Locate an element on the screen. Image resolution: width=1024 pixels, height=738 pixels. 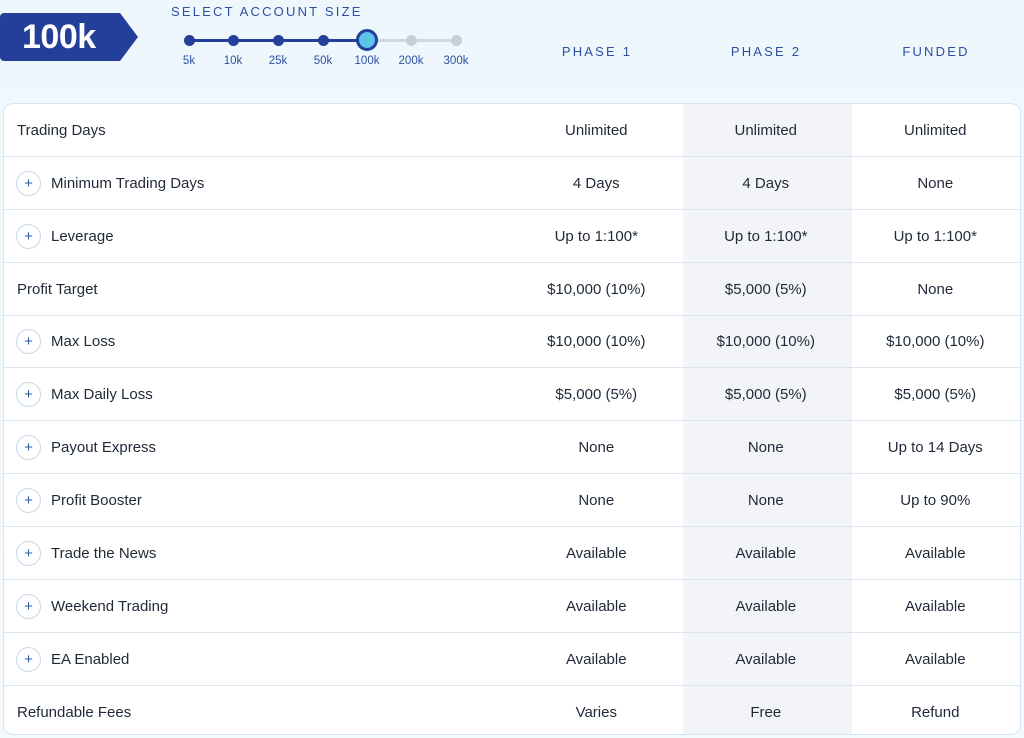
cell-funded: Unlimited is located at coordinates (935, 130).